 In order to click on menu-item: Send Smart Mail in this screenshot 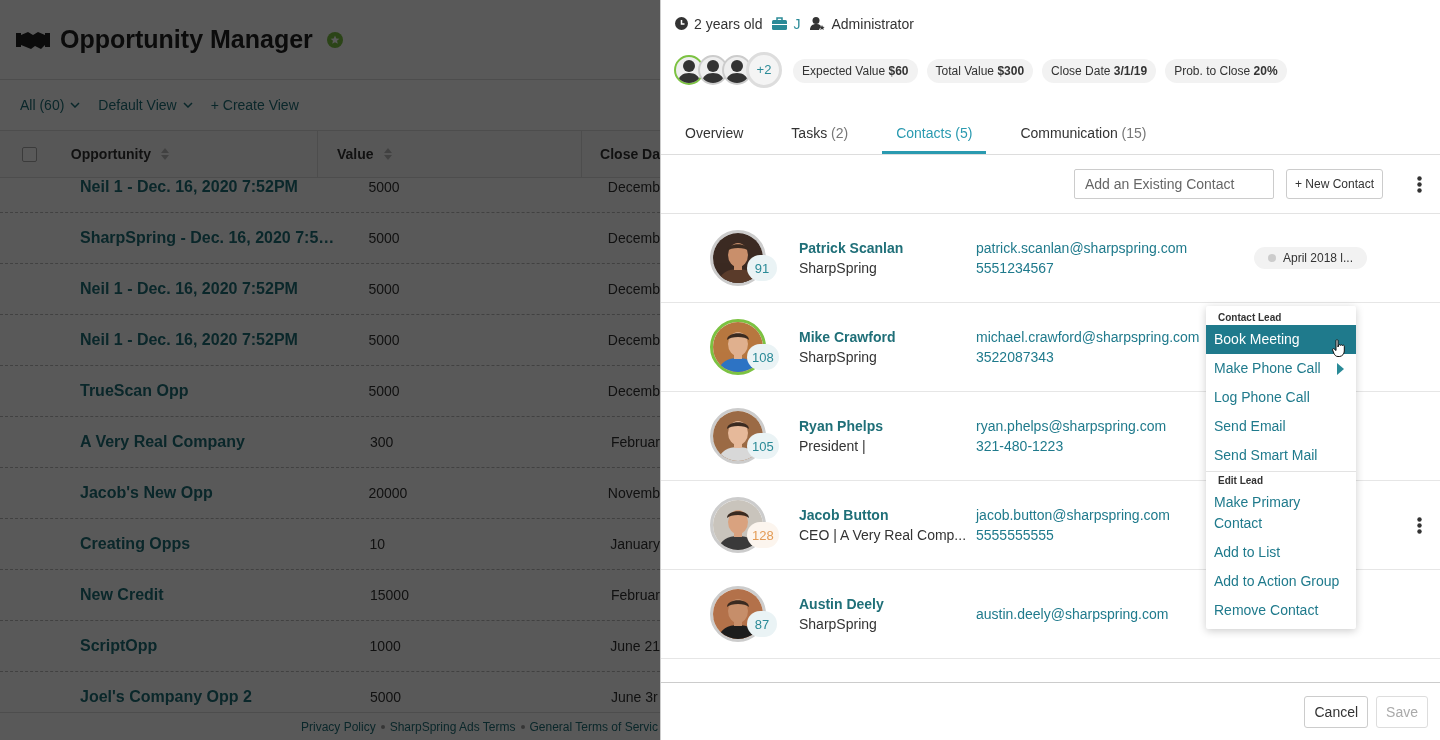, I will do `click(1281, 455)`.